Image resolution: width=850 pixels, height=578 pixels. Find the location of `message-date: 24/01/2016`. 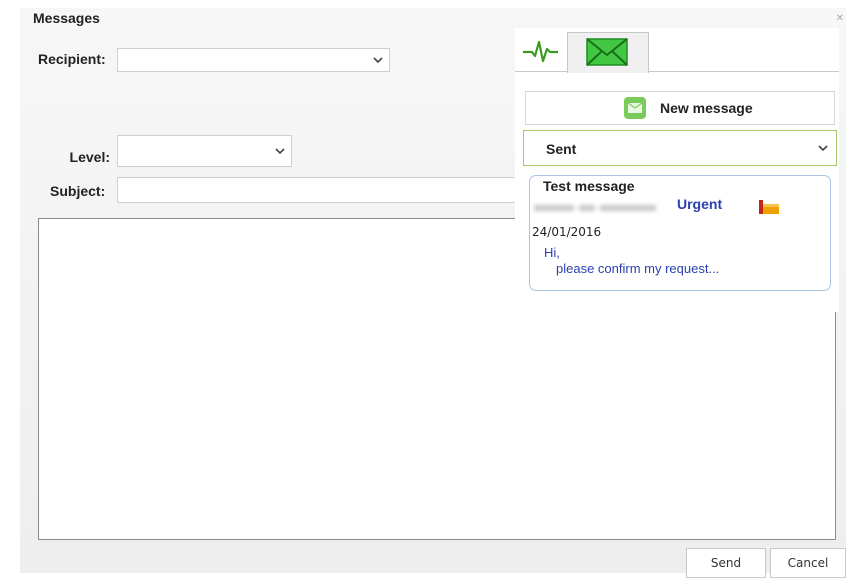

message-date: 24/01/2016 is located at coordinates (567, 232).